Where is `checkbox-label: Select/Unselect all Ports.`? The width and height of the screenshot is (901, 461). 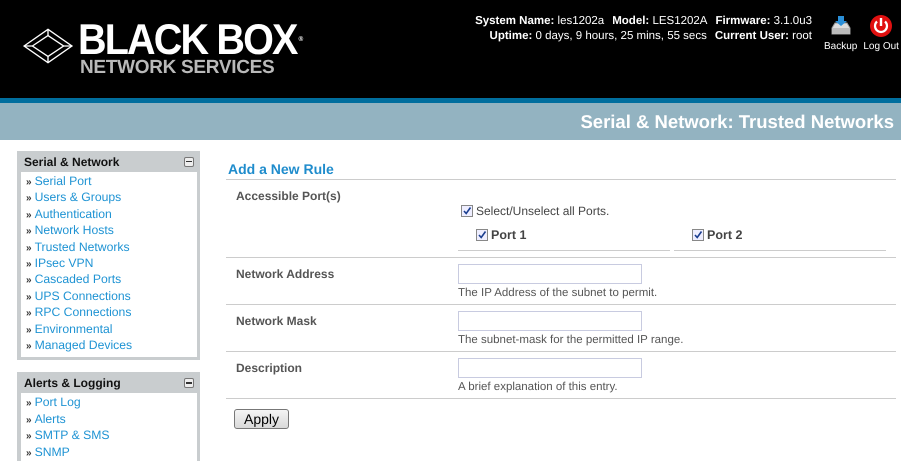 checkbox-label: Select/Unselect all Ports. is located at coordinates (543, 211).